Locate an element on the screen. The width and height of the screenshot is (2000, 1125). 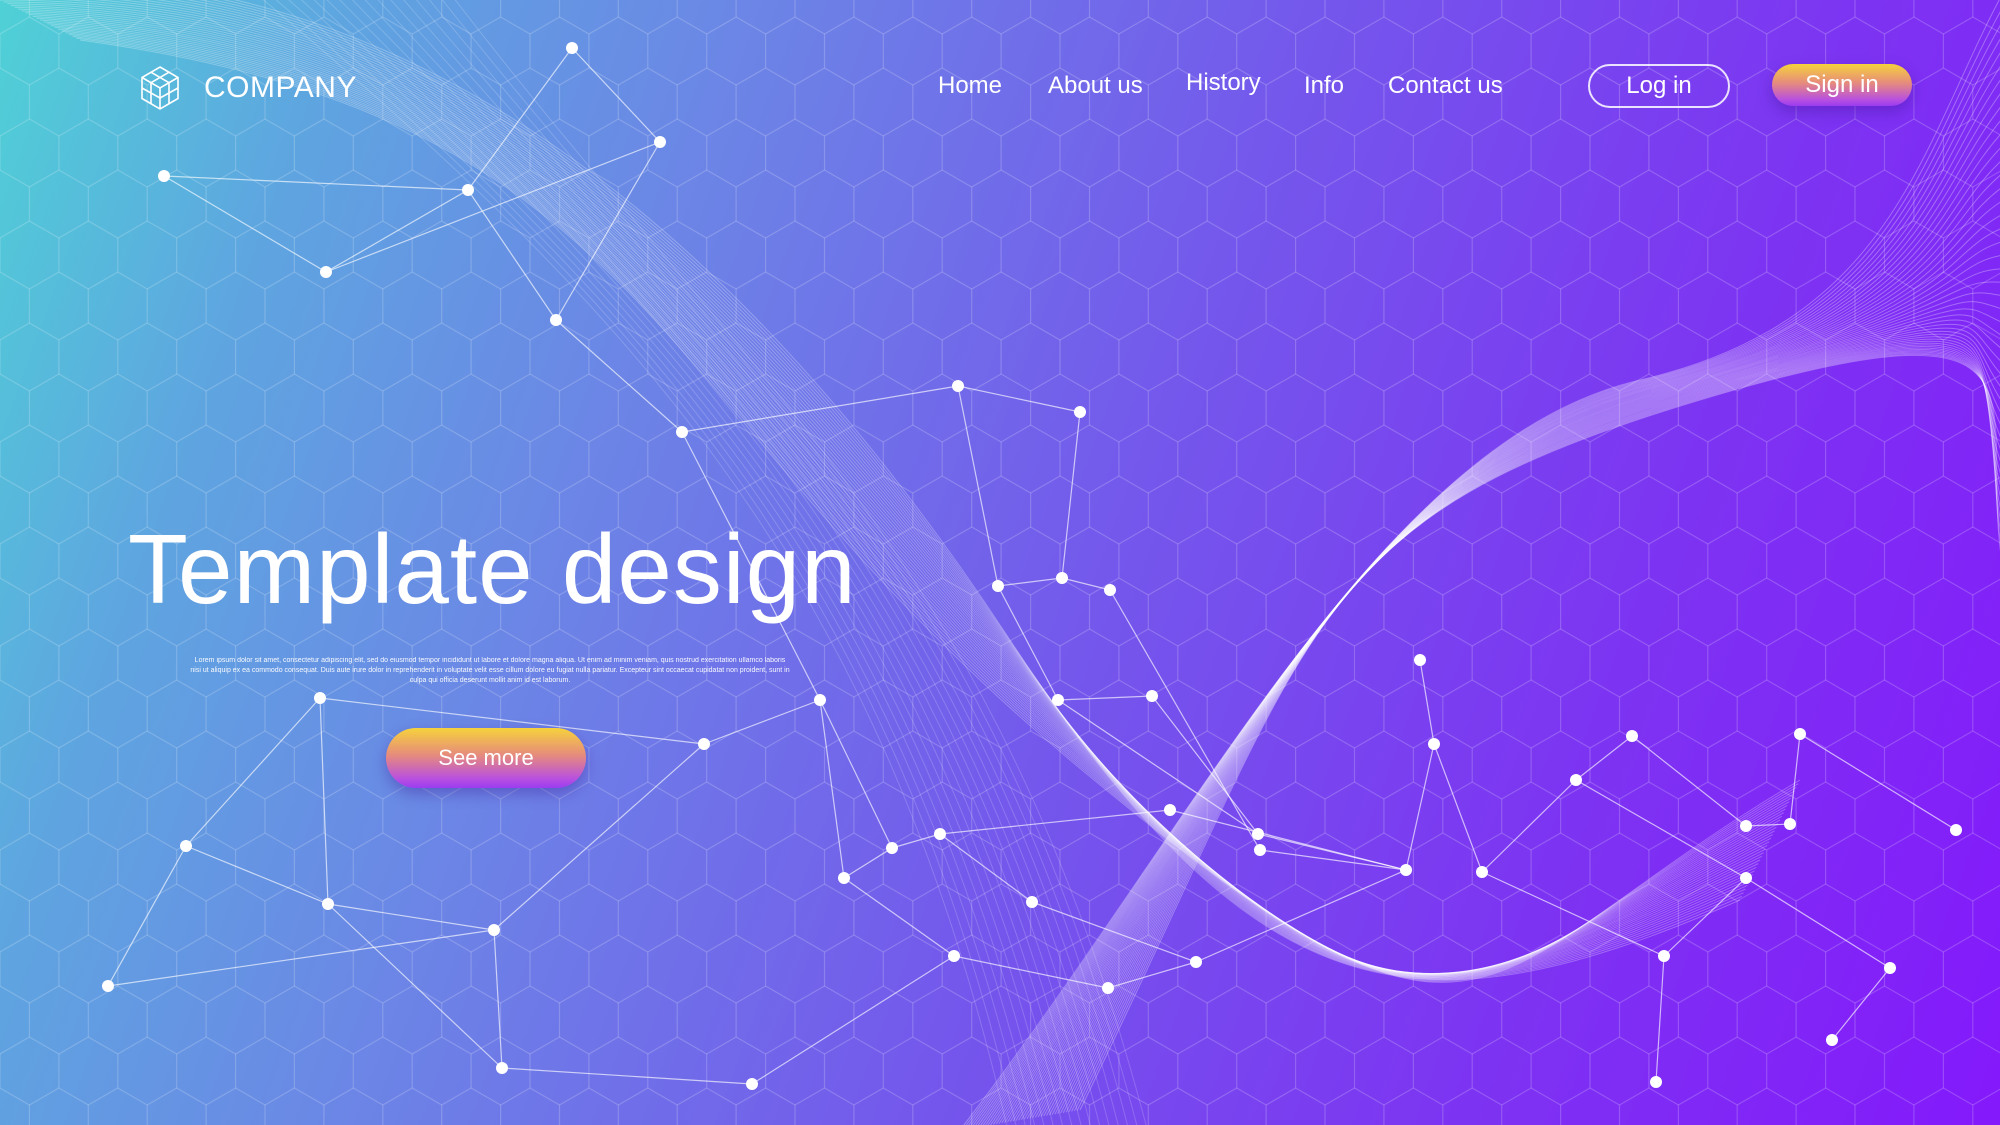
sign-in-button: Sign in is located at coordinates (1842, 85).